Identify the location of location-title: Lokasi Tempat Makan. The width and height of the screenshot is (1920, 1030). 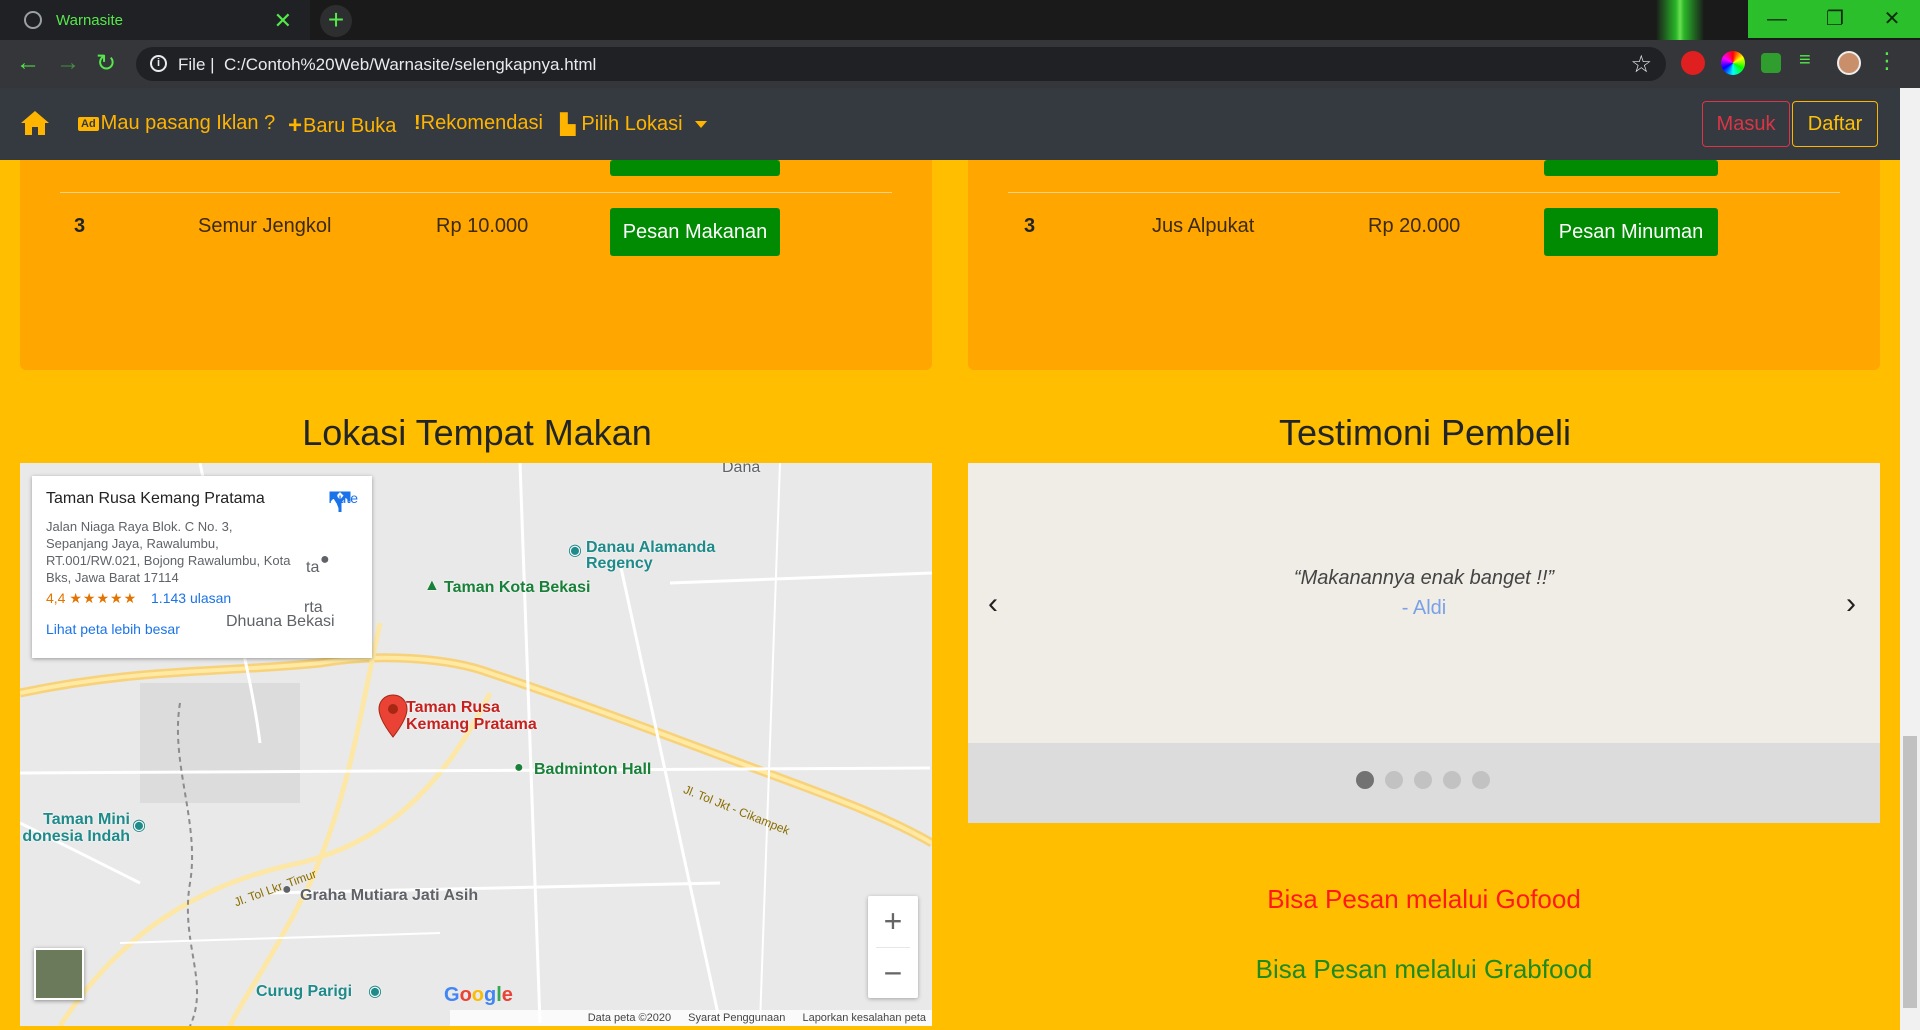
(477, 432).